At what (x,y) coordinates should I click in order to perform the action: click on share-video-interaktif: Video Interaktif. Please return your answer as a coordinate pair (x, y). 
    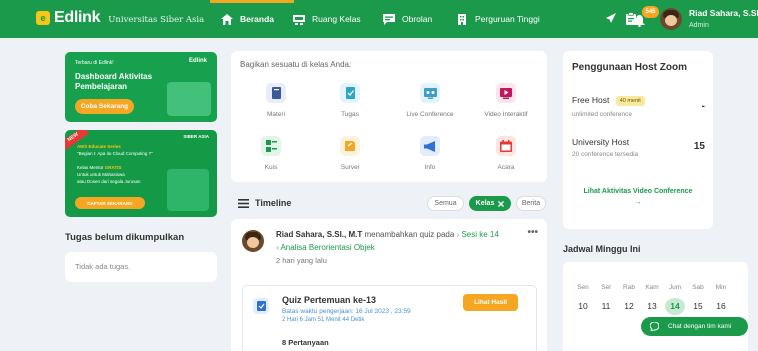
    Looking at the image, I should click on (506, 100).